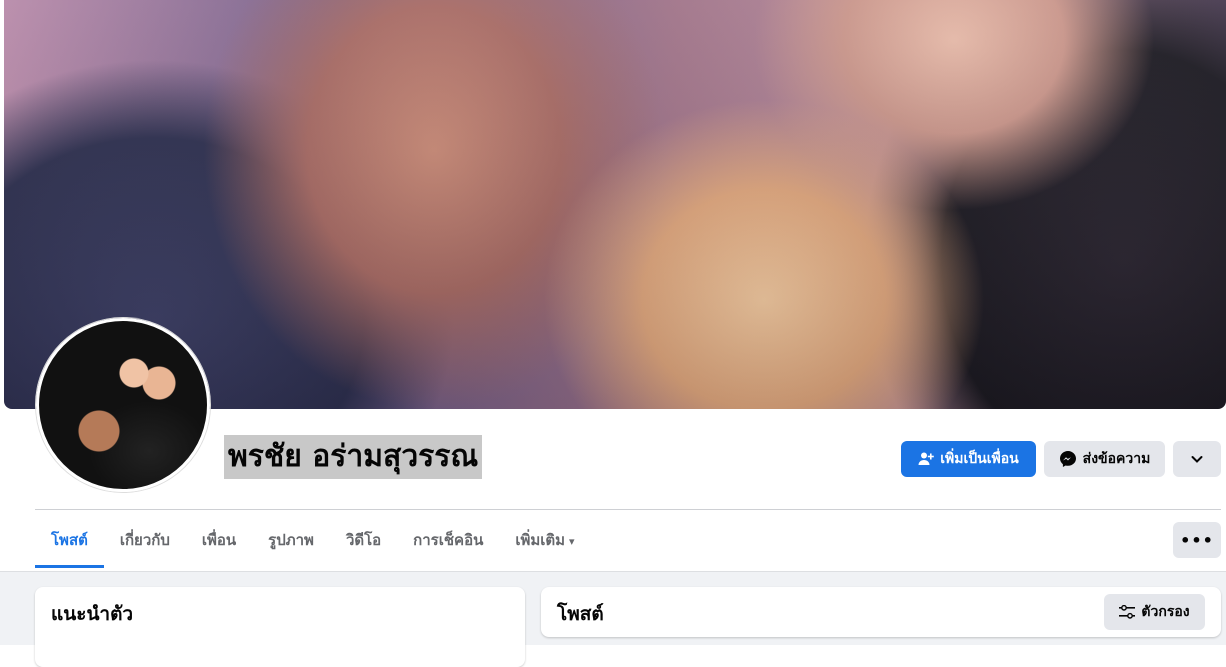  Describe the element at coordinates (280, 627) in the screenshot. I see `intro-card: แนะนำตัว` at that location.